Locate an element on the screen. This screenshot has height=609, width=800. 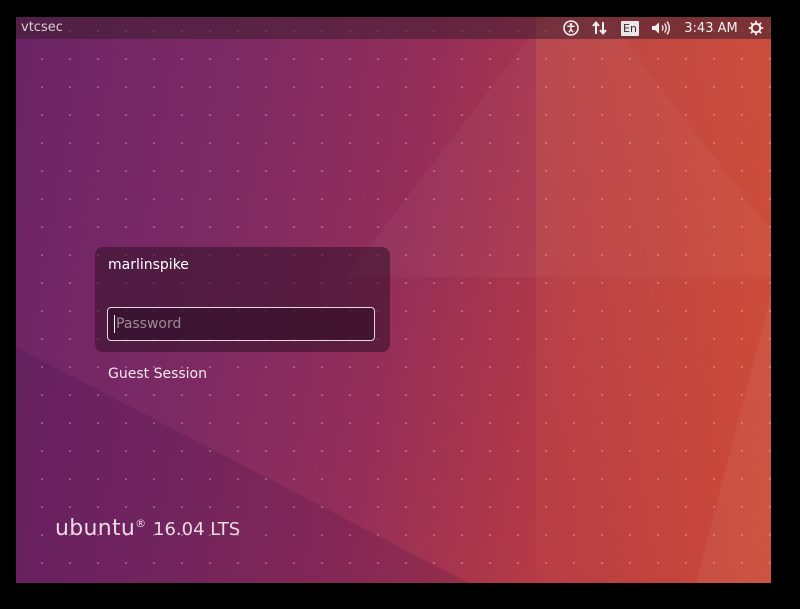
clock: 3:43 AM is located at coordinates (711, 28).